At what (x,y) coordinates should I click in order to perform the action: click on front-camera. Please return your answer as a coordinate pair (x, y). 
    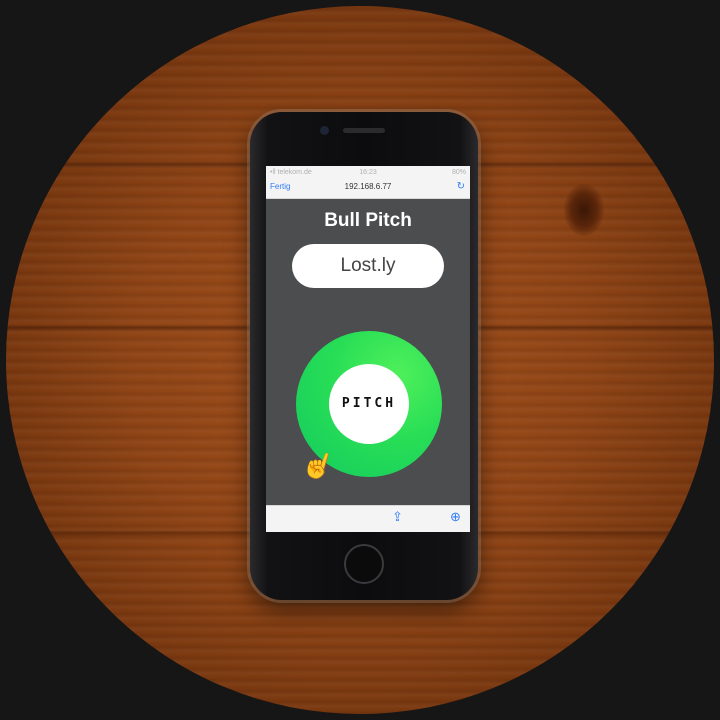
    Looking at the image, I should click on (324, 130).